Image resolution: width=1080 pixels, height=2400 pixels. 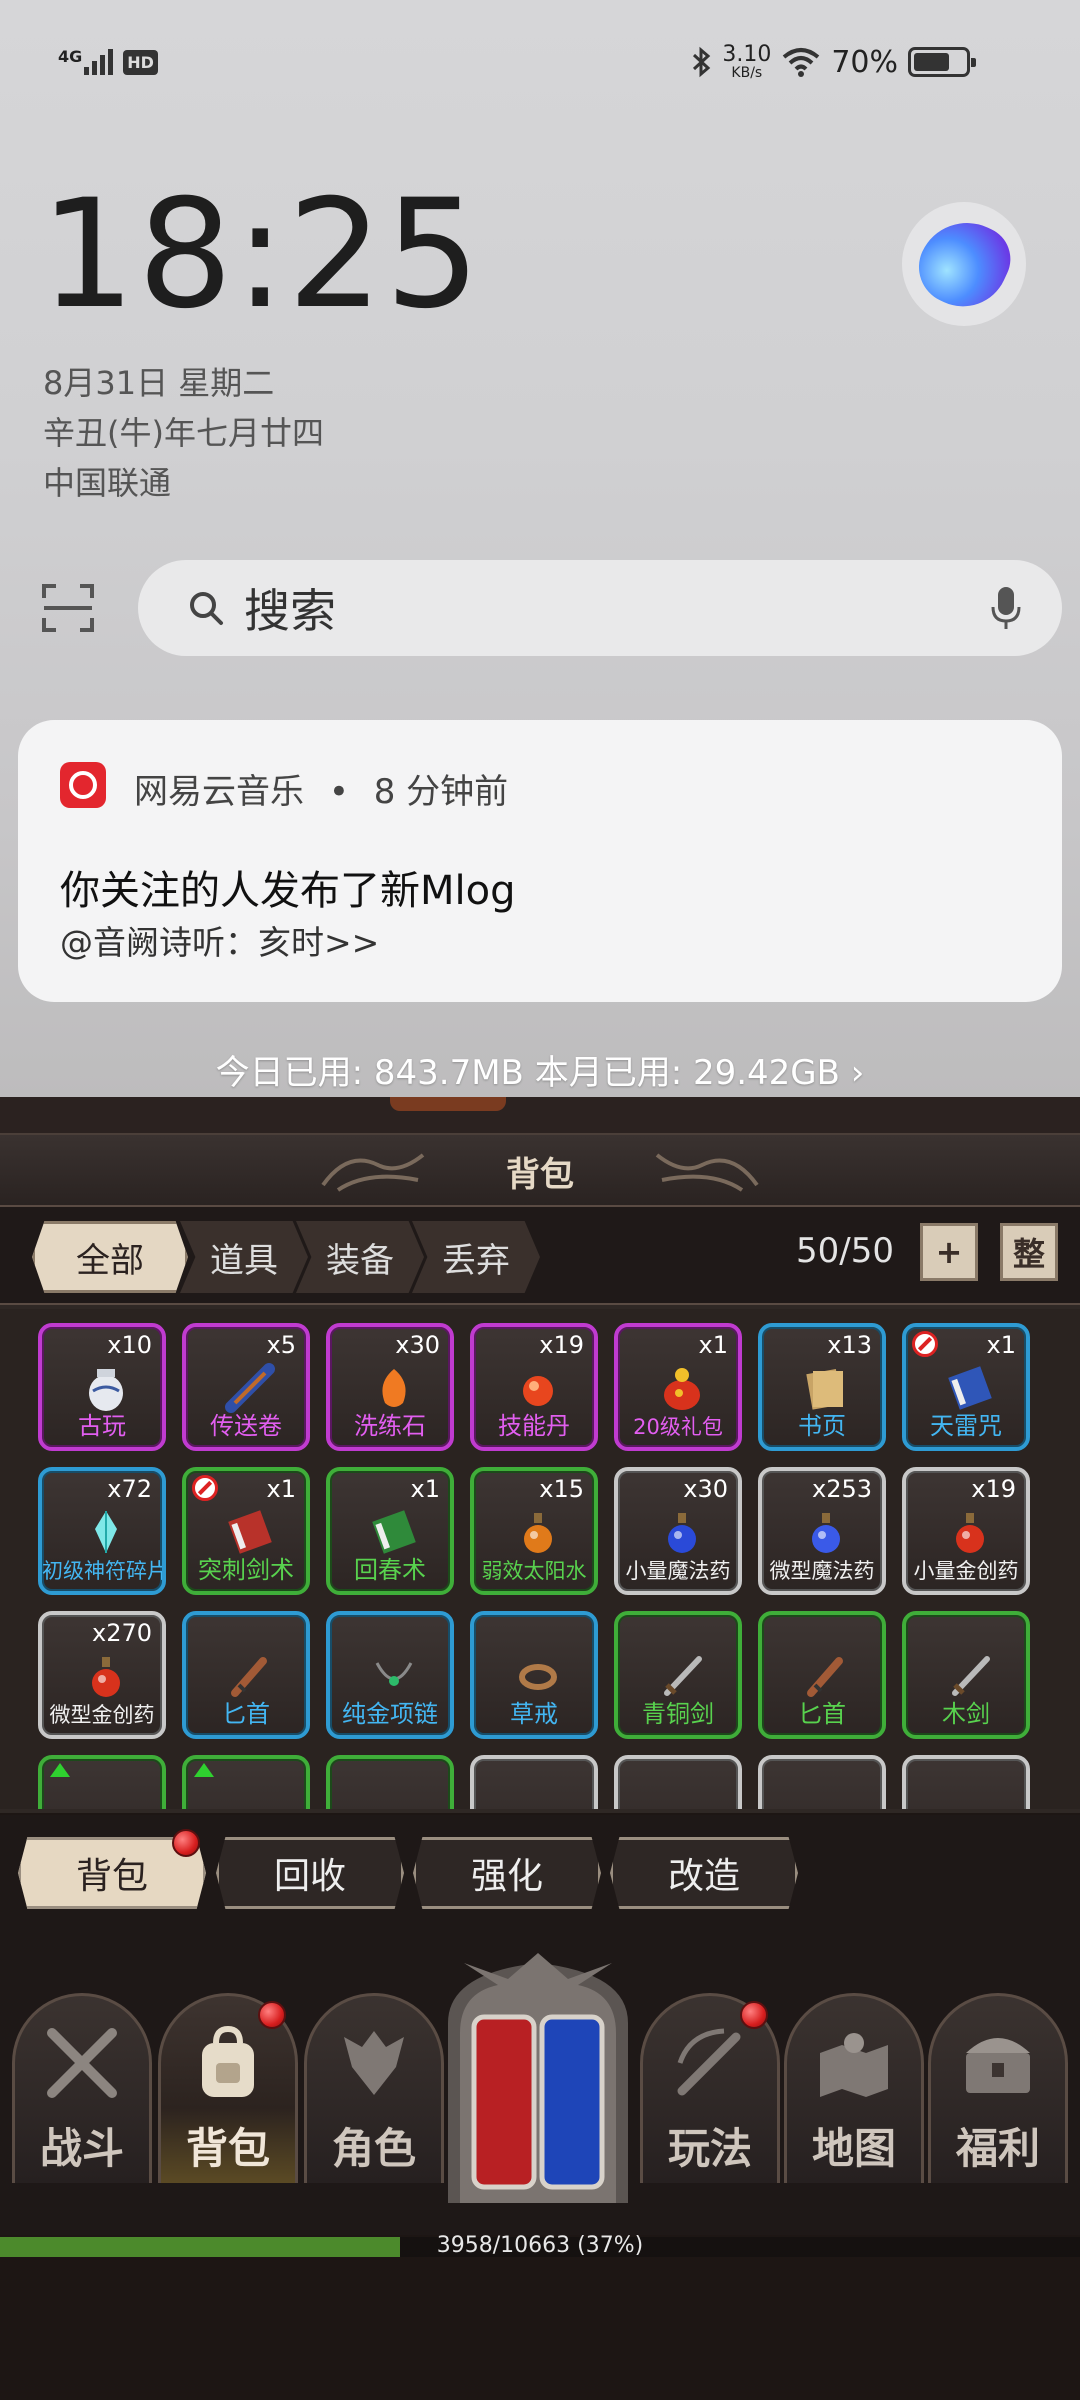 What do you see at coordinates (102, 1387) in the screenshot?
I see `inventory-slot: x10 古玩` at bounding box center [102, 1387].